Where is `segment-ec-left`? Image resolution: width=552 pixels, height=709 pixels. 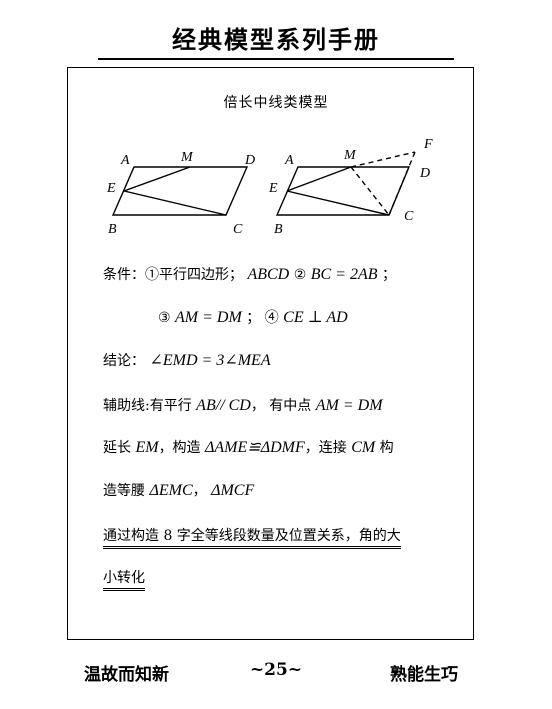 segment-ec-left is located at coordinates (175, 203).